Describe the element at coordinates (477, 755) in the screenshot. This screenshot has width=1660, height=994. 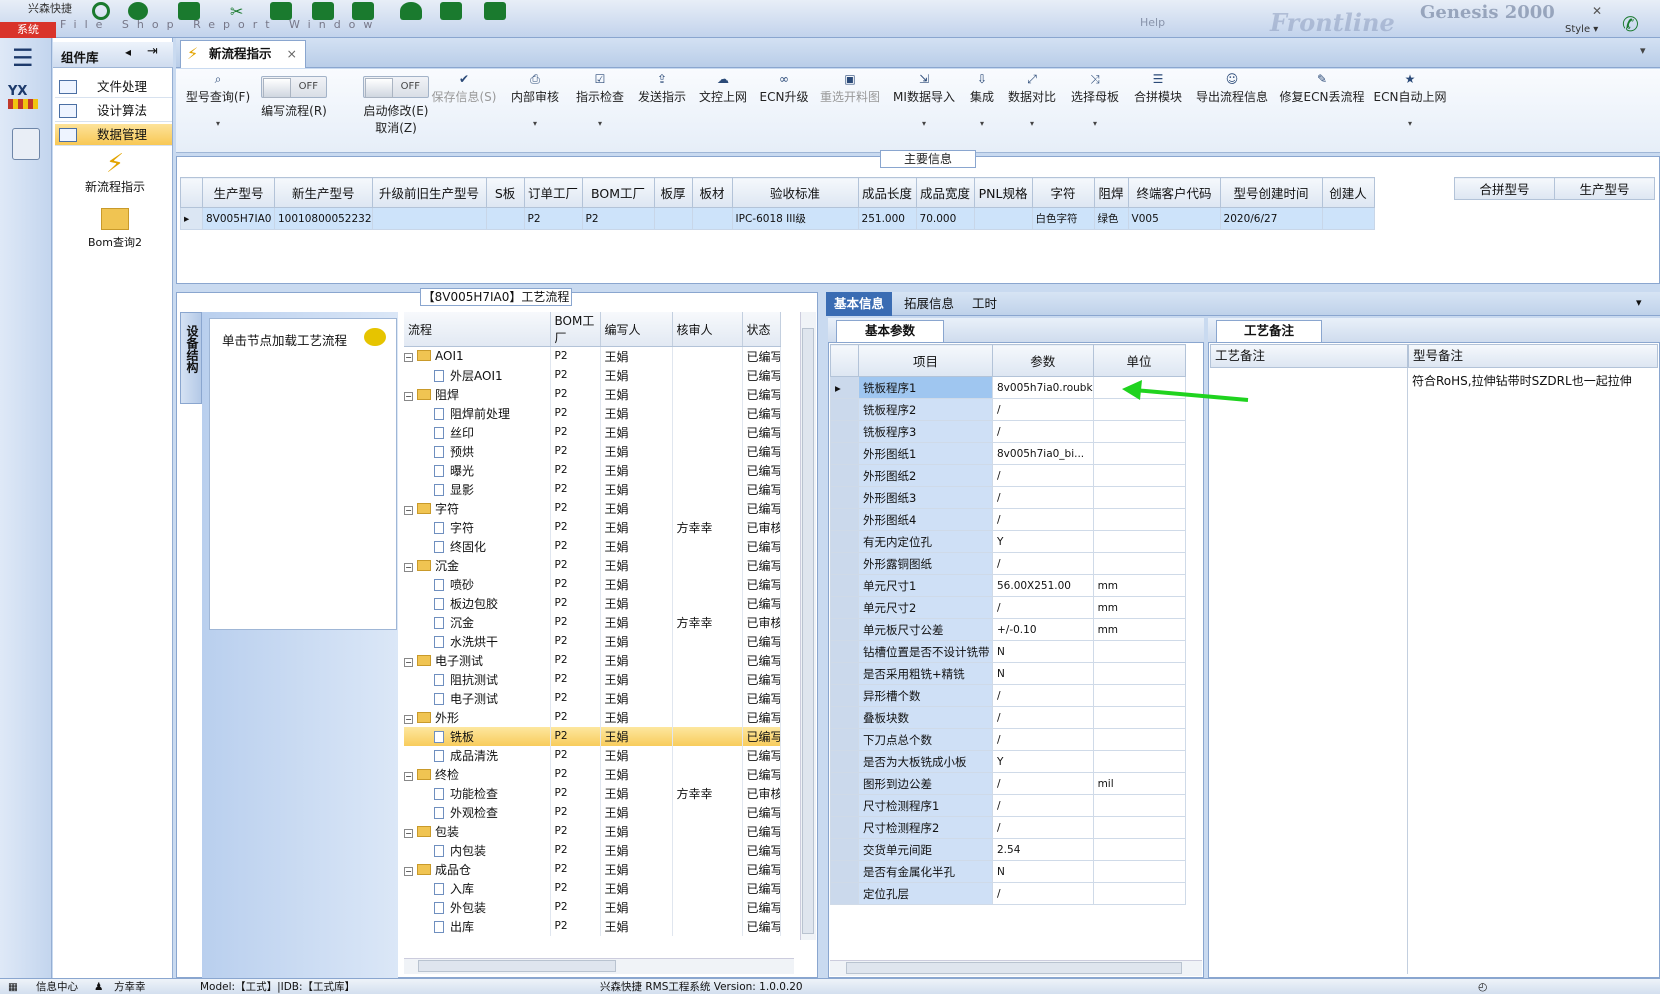
I see `process-node: 成品清洗` at that location.